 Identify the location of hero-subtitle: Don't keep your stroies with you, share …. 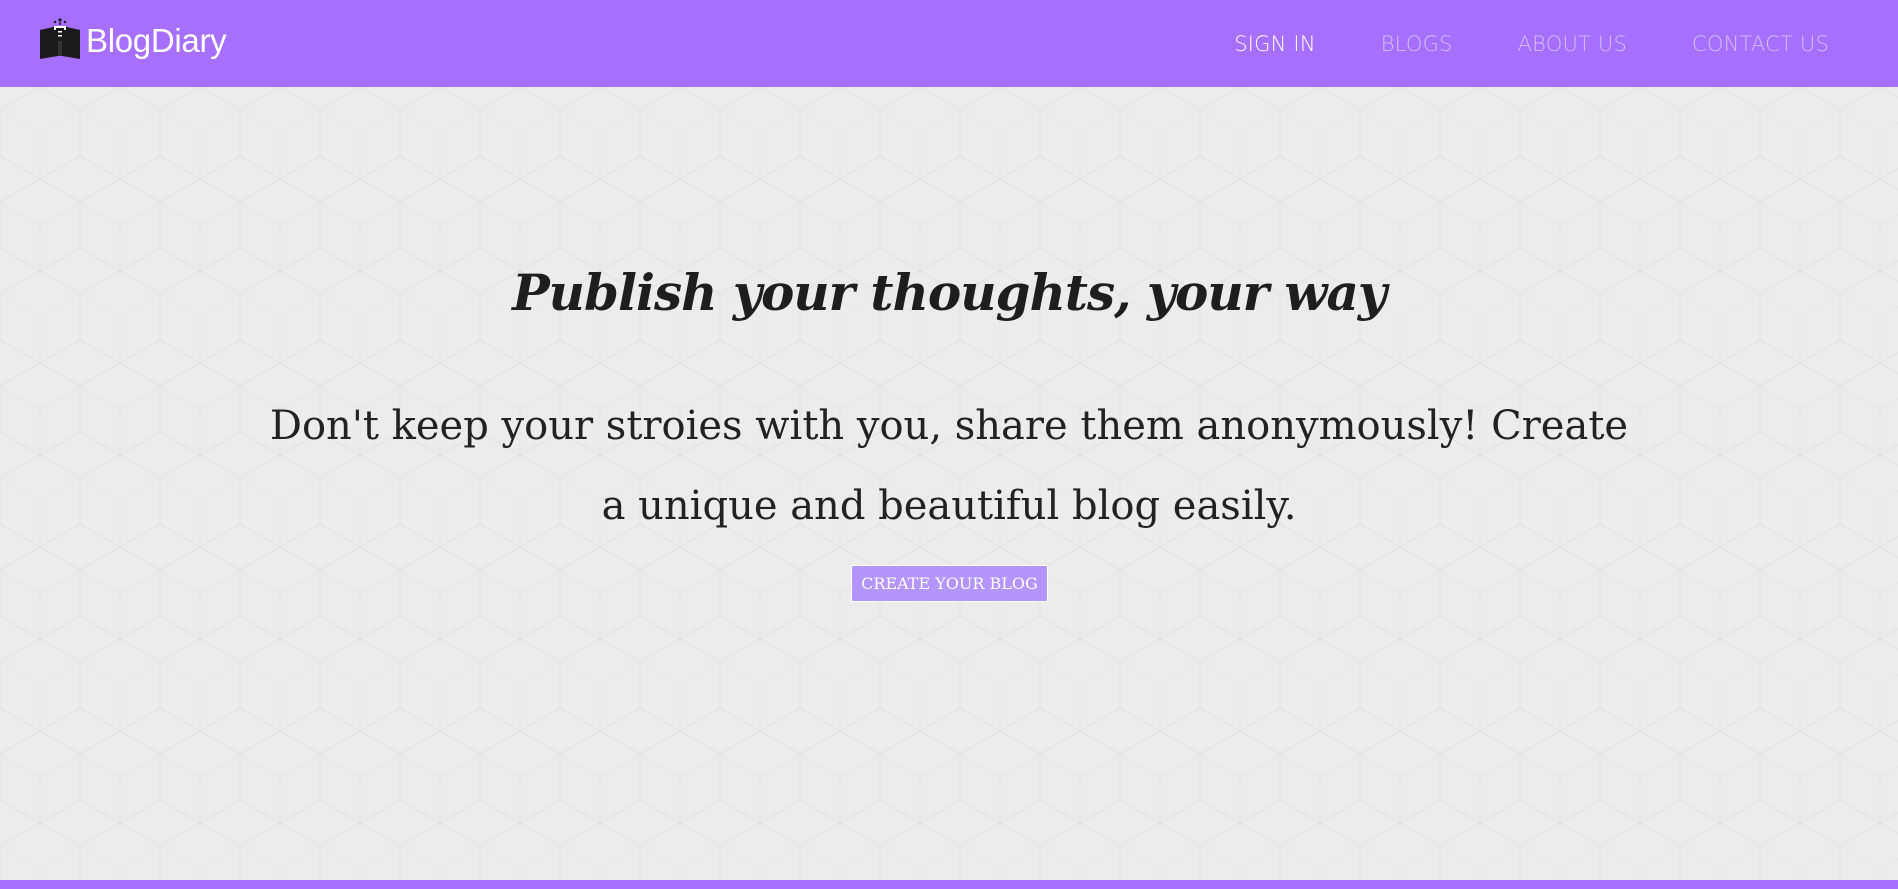
(949, 466).